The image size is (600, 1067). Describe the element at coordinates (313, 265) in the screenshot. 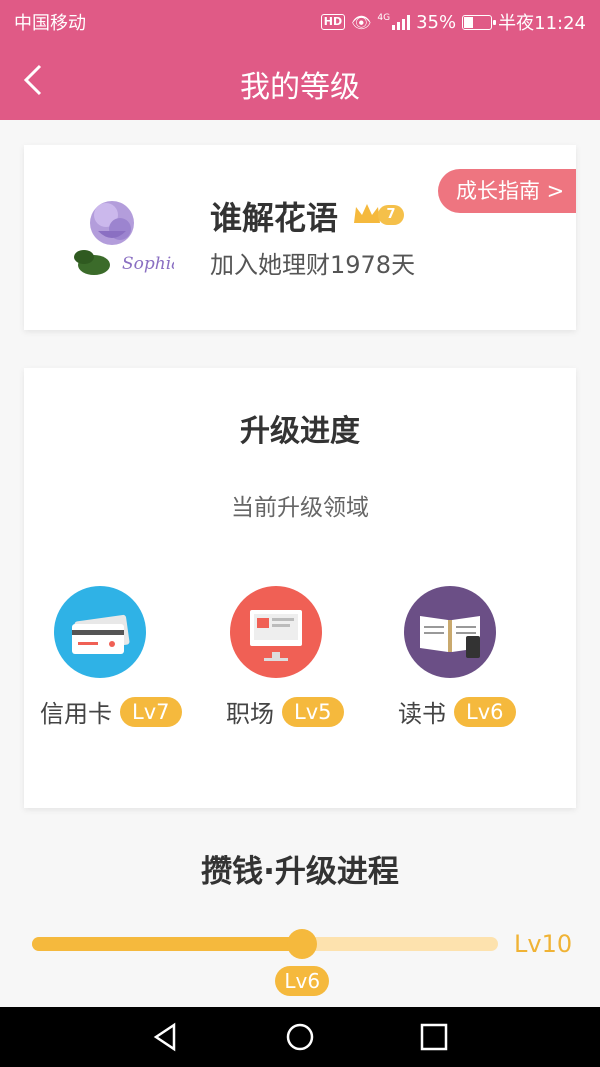

I see `joined-days: 加入她理财1978天` at that location.